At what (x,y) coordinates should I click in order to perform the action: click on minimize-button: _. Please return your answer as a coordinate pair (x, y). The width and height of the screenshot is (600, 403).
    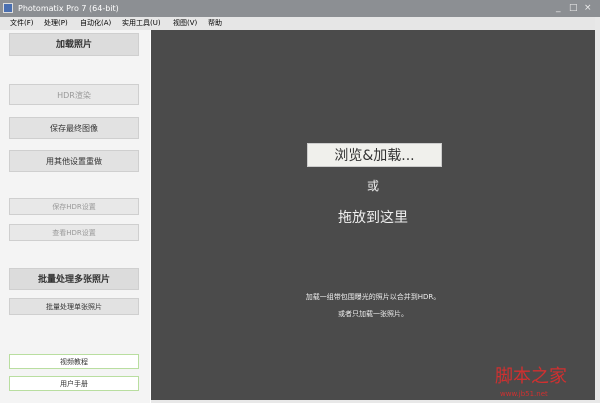
    Looking at the image, I should click on (558, 8).